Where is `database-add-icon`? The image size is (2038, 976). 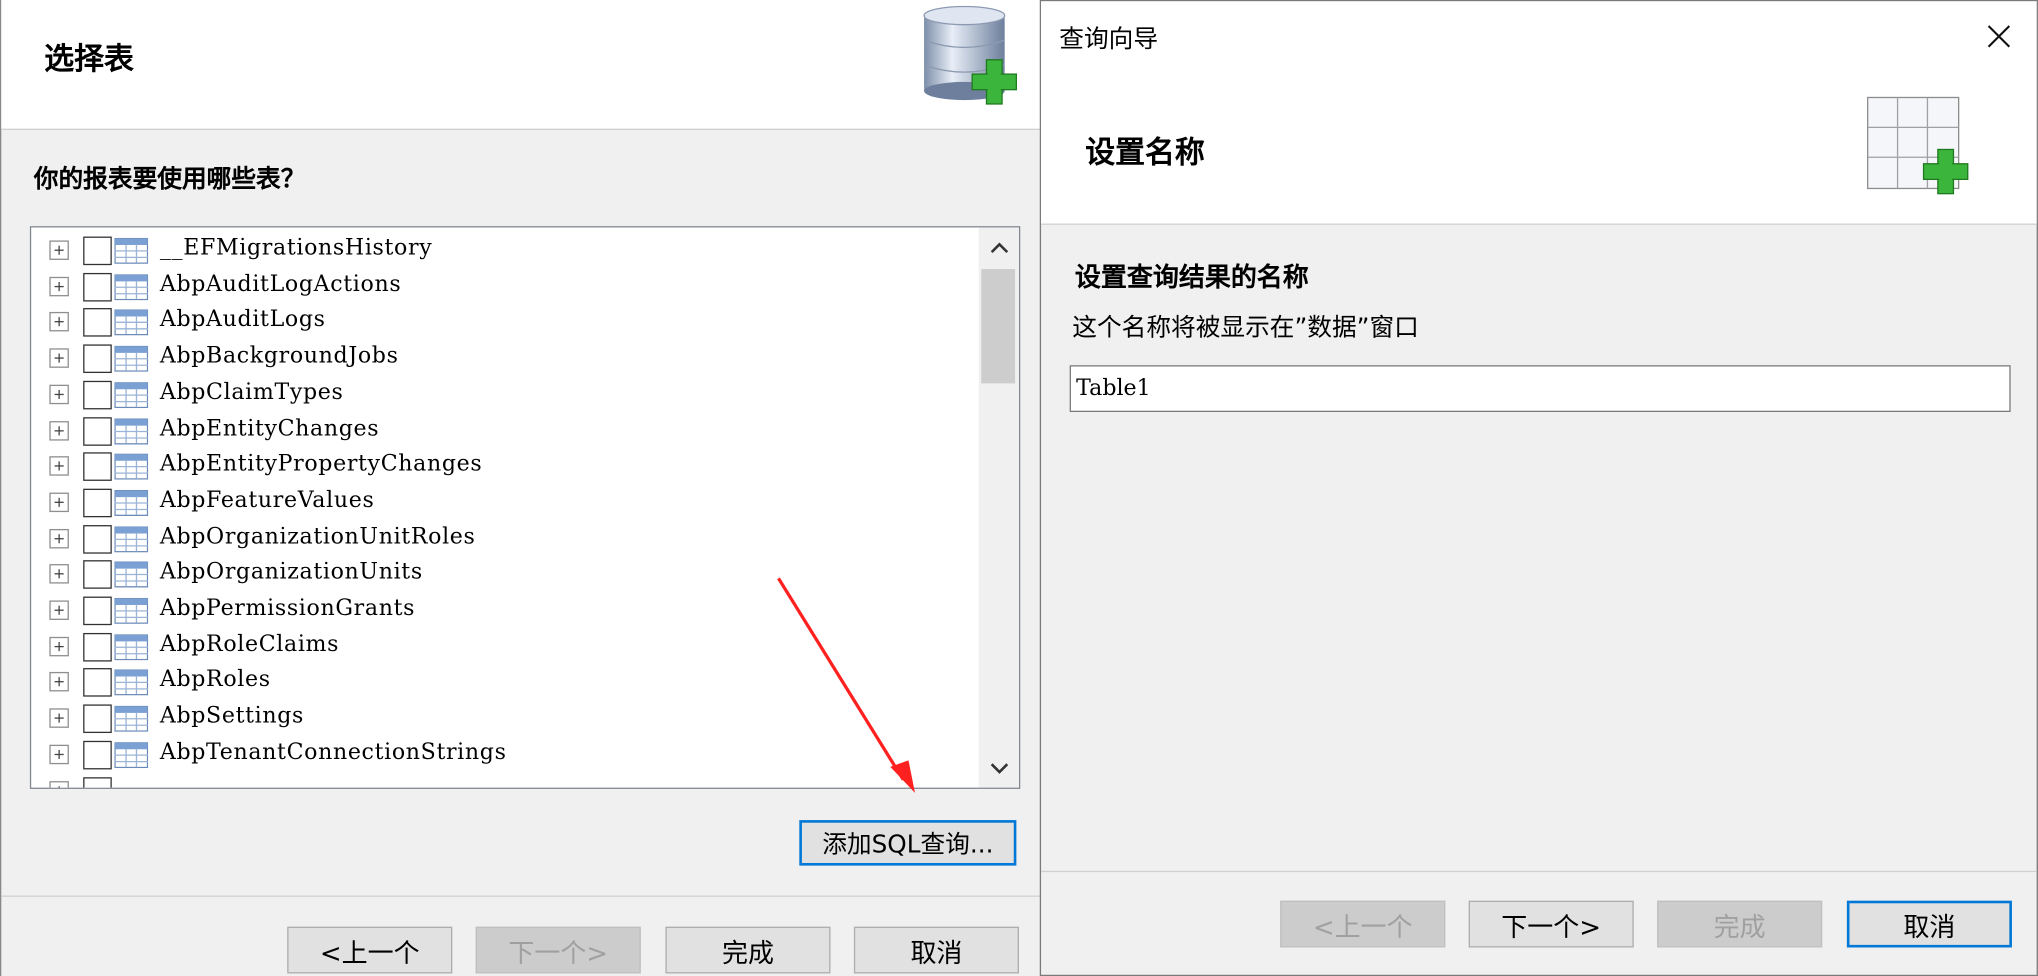 database-add-icon is located at coordinates (970, 55).